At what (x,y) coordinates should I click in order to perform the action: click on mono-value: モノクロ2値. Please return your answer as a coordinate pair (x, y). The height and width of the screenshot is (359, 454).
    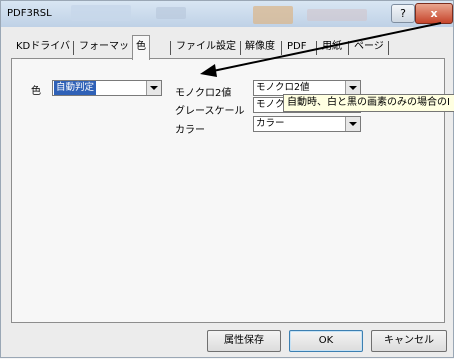
    Looking at the image, I should click on (283, 87).